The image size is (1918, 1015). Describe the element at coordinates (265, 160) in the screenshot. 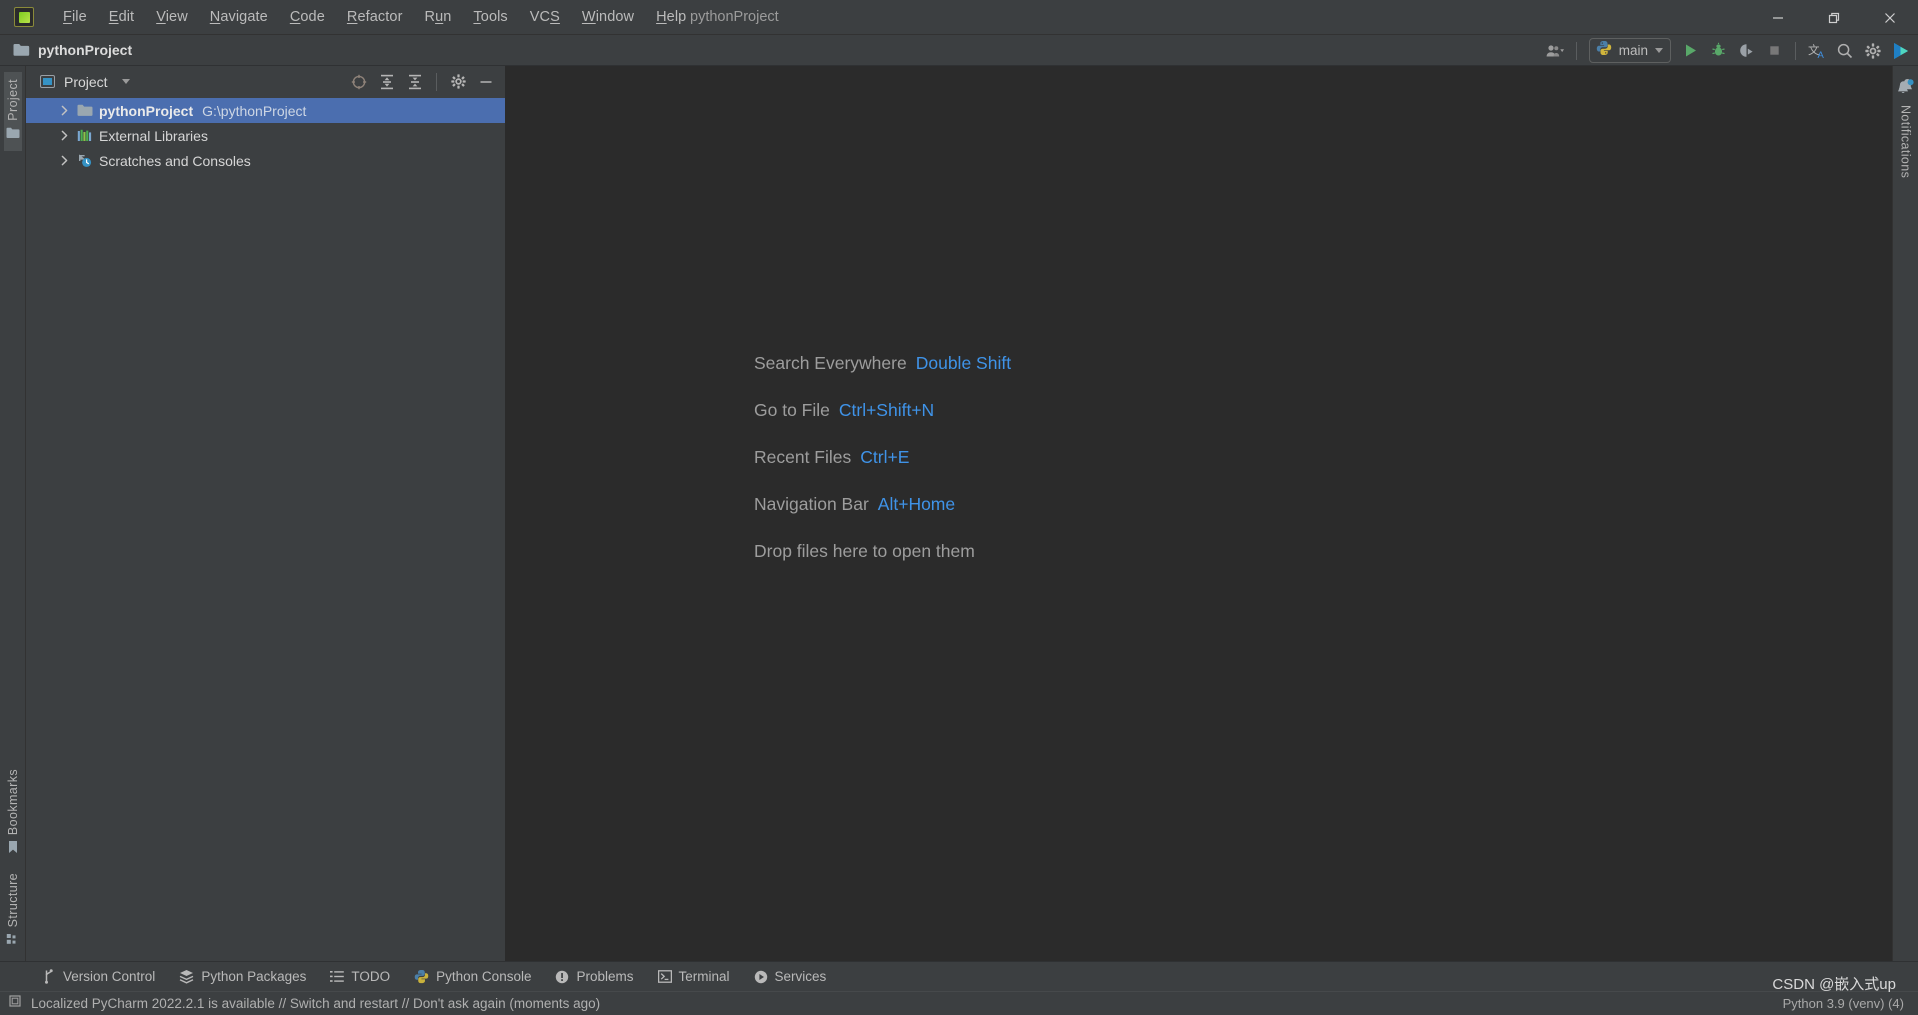

I see `tree-row: Scratches and Consoles` at that location.